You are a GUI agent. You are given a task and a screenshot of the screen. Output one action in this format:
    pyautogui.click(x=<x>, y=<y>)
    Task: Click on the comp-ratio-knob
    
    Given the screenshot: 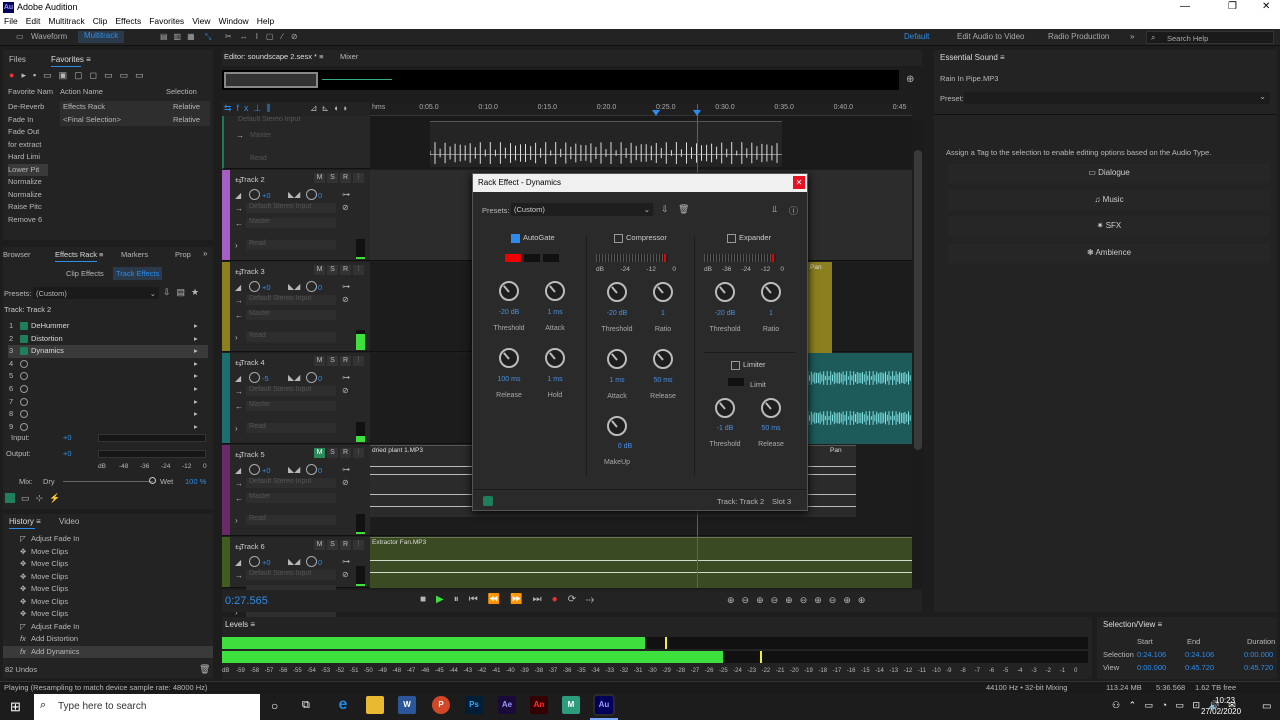 What is the action you would take?
    pyautogui.click(x=663, y=292)
    